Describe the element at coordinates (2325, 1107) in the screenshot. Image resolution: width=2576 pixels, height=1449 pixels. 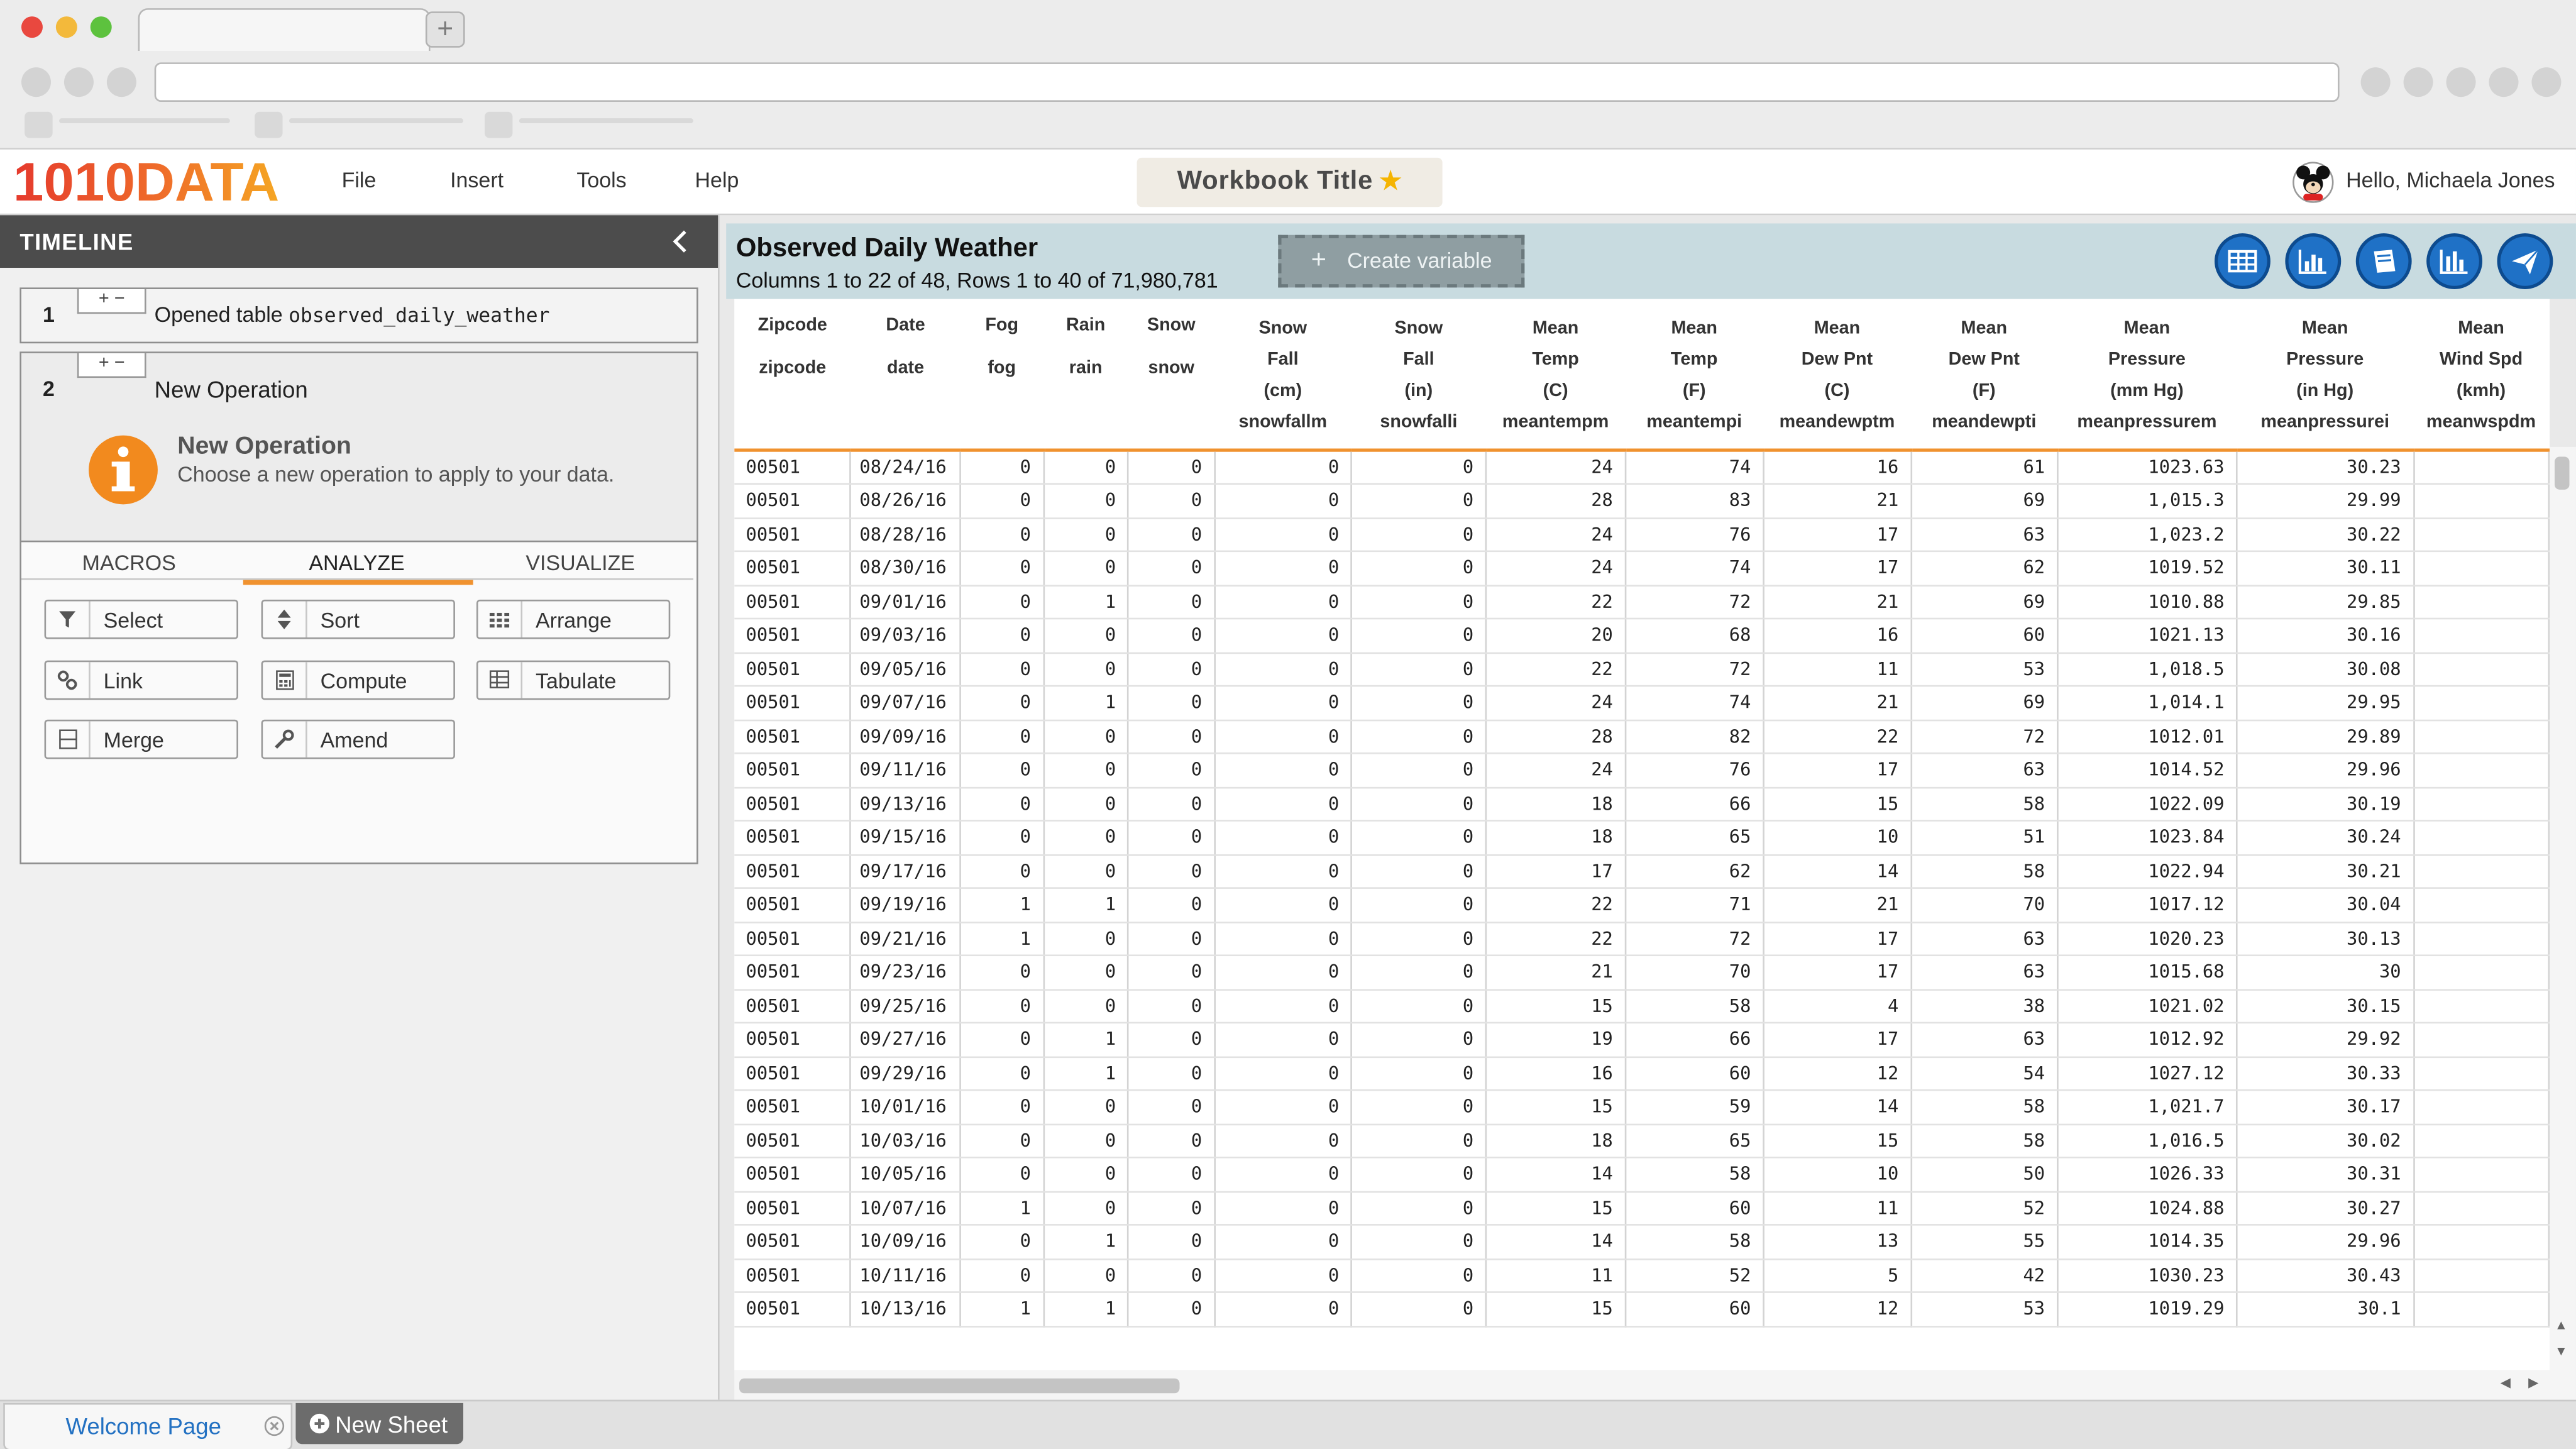
I see `table-cell: 30.17` at that location.